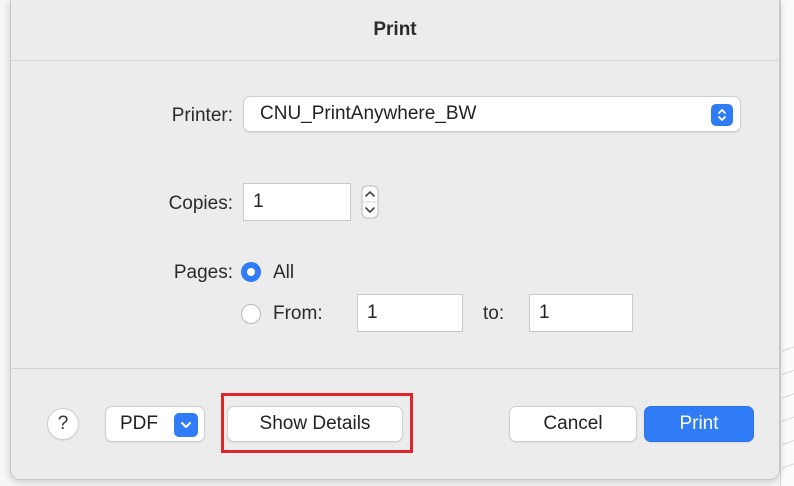  What do you see at coordinates (202, 115) in the screenshot?
I see `printer-label: Printer:` at bounding box center [202, 115].